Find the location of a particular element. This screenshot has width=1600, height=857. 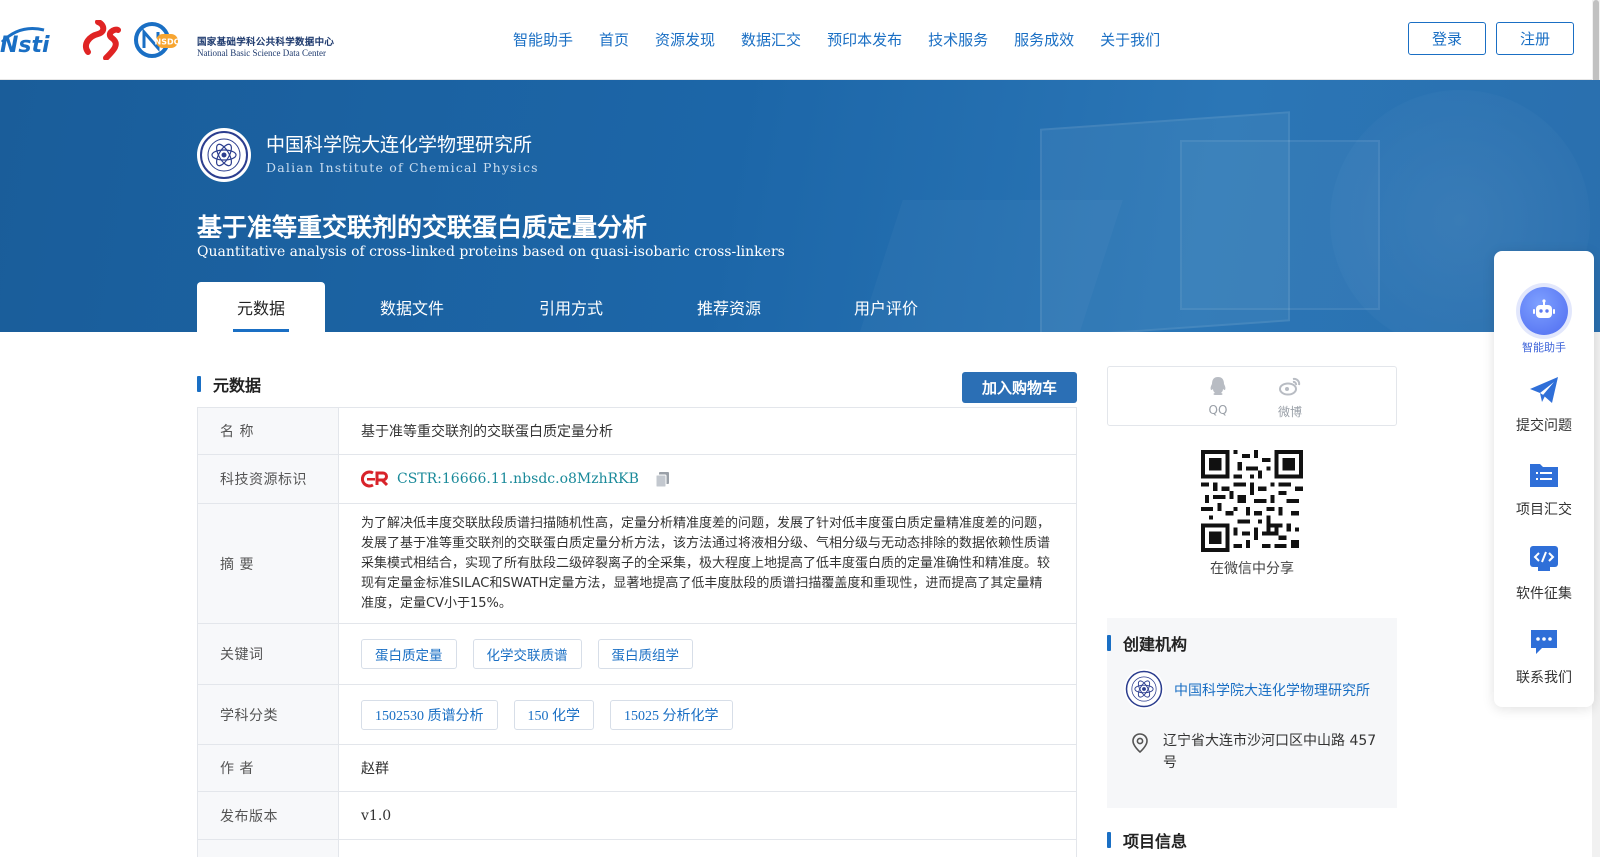

metadata-section-title: 元数据 is located at coordinates (237, 385).